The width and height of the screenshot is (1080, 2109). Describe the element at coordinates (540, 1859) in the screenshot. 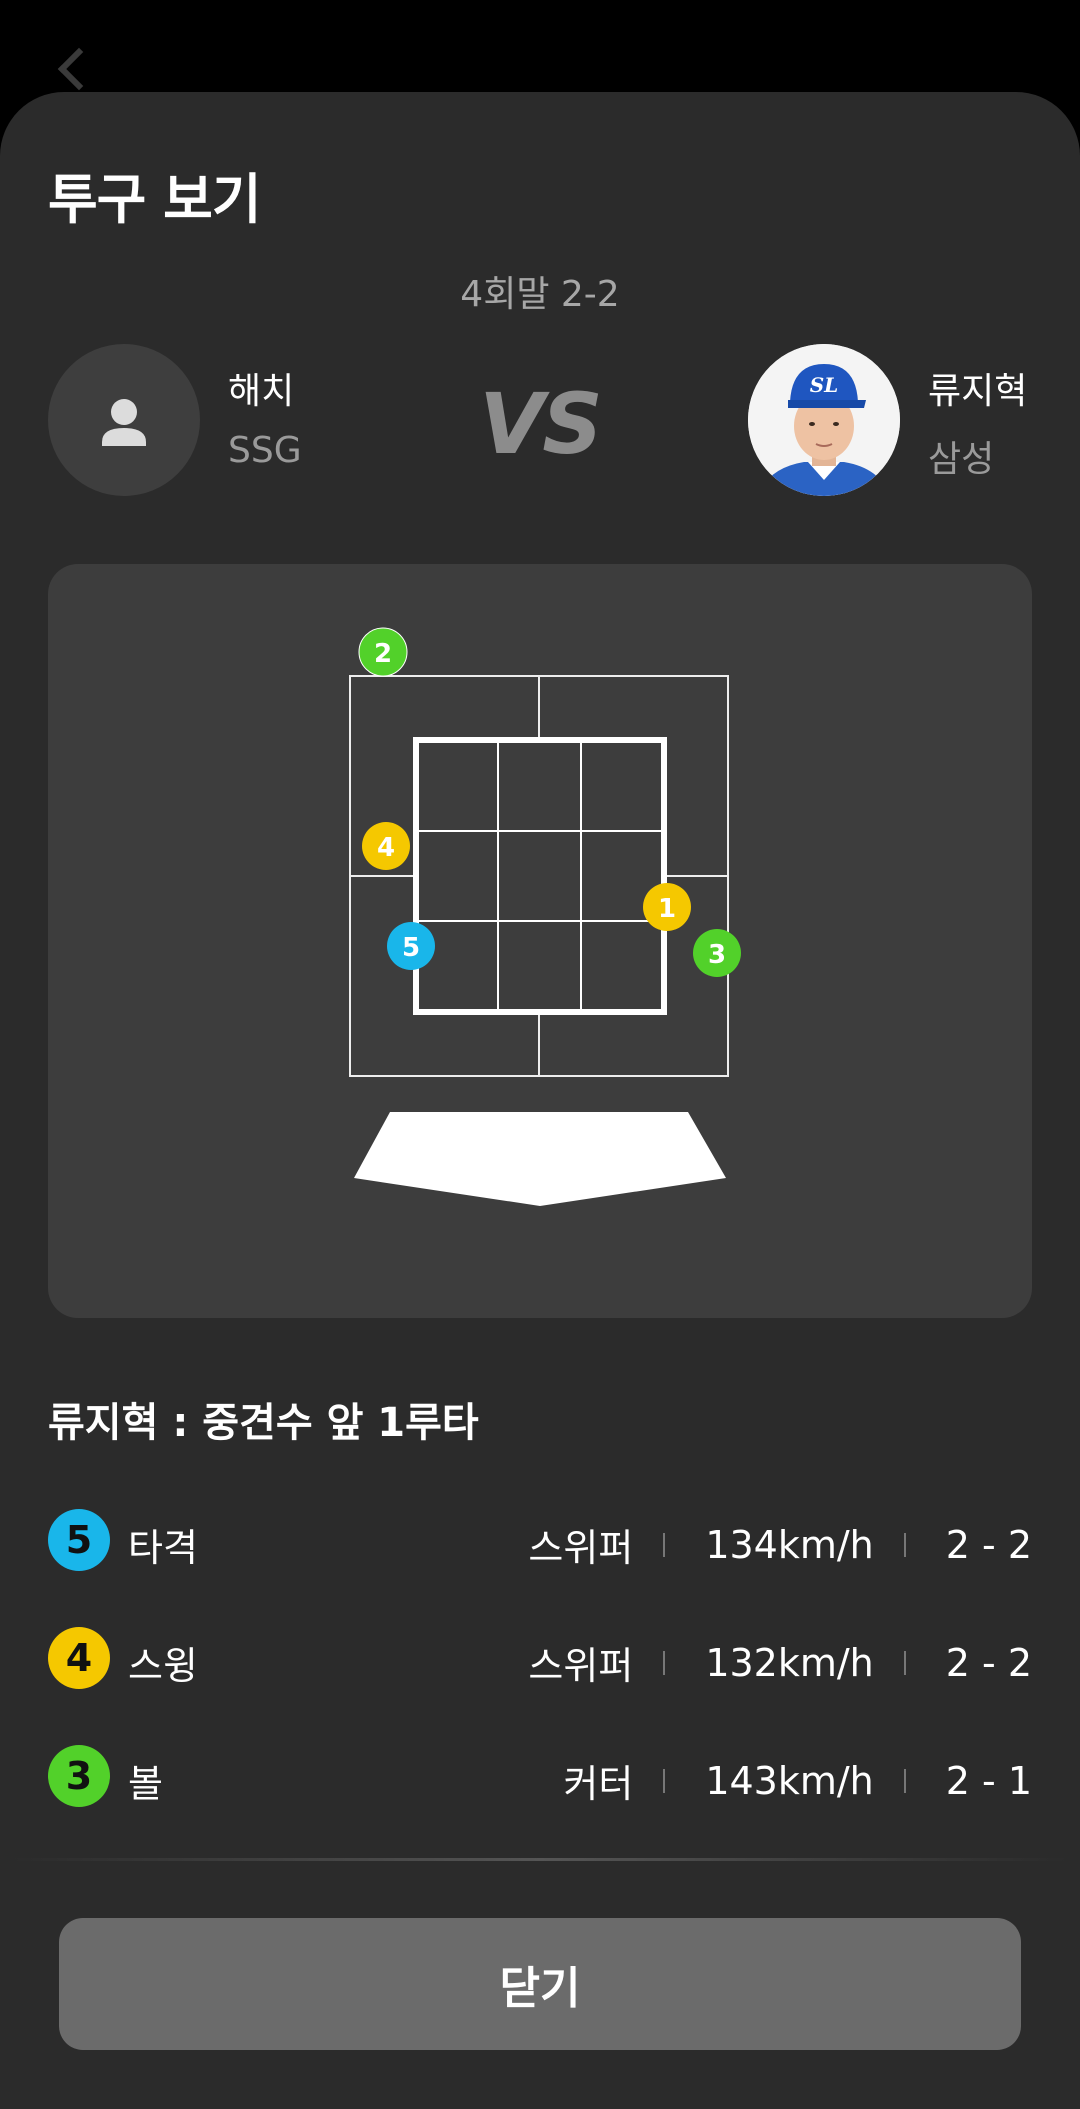

I see `list-divider` at that location.